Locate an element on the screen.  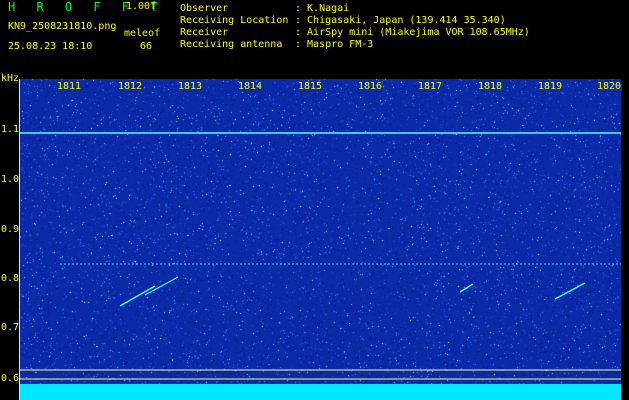
time-tick-label: 1820 is located at coordinates (609, 86).